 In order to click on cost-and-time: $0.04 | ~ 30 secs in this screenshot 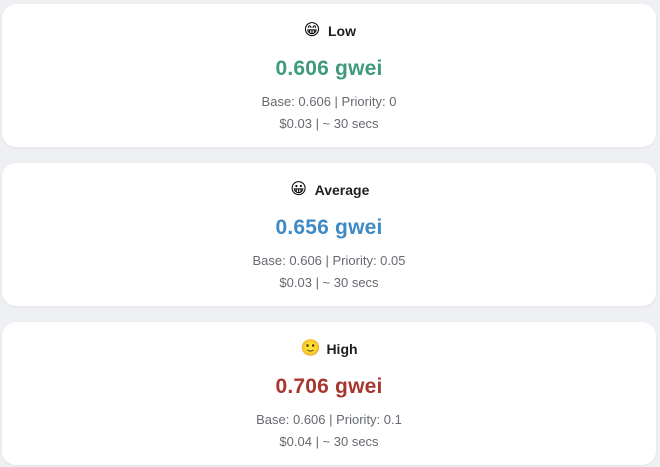, I will do `click(329, 441)`.